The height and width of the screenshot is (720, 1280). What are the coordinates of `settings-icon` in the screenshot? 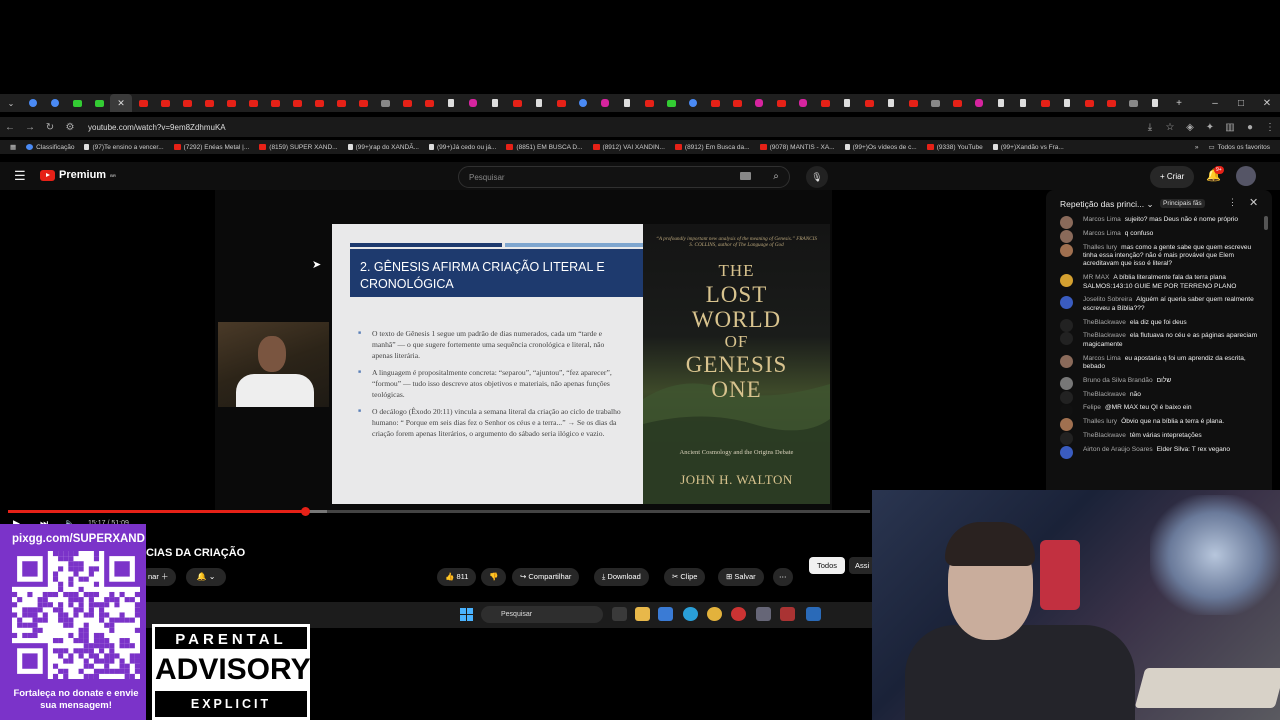 It's located at (763, 614).